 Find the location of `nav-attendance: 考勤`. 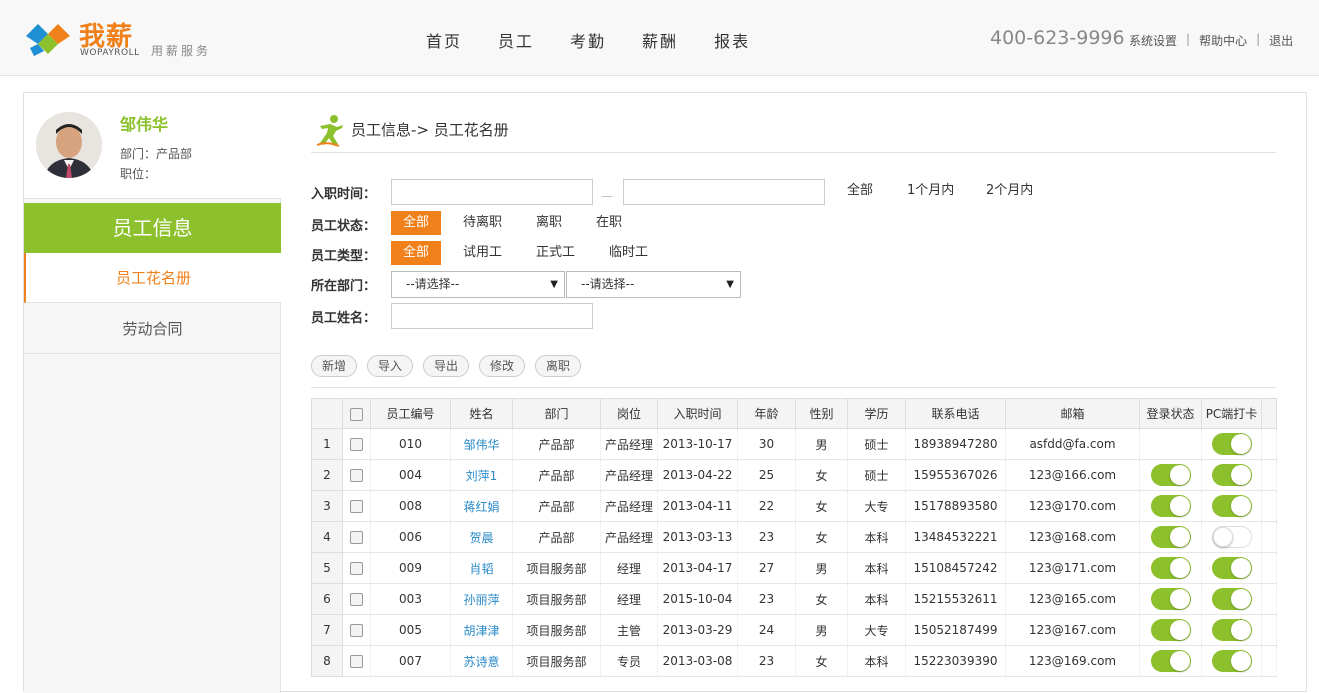

nav-attendance: 考勤 is located at coordinates (588, 40).